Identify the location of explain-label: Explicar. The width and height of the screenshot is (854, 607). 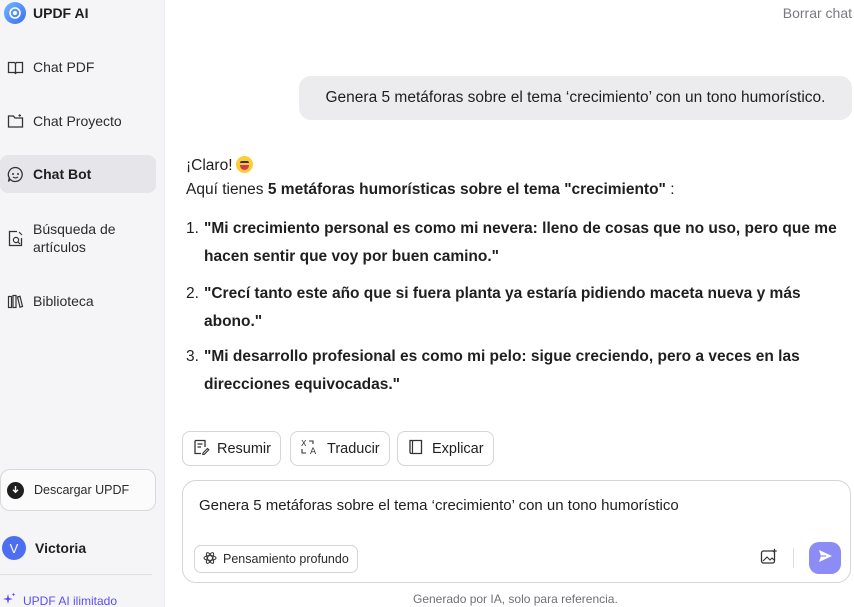
(458, 448).